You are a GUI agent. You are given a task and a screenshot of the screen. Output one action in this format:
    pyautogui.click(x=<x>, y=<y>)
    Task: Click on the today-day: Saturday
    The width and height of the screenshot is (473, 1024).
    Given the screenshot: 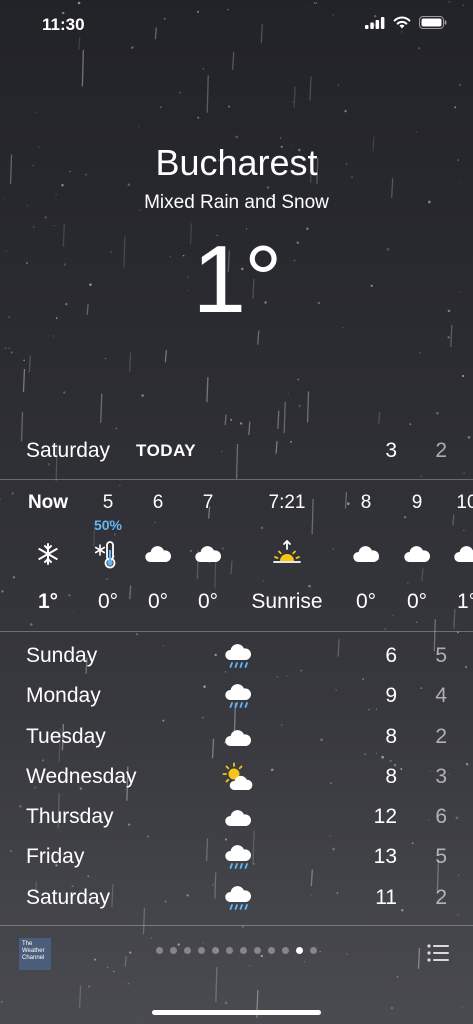 What is the action you would take?
    pyautogui.click(x=68, y=450)
    